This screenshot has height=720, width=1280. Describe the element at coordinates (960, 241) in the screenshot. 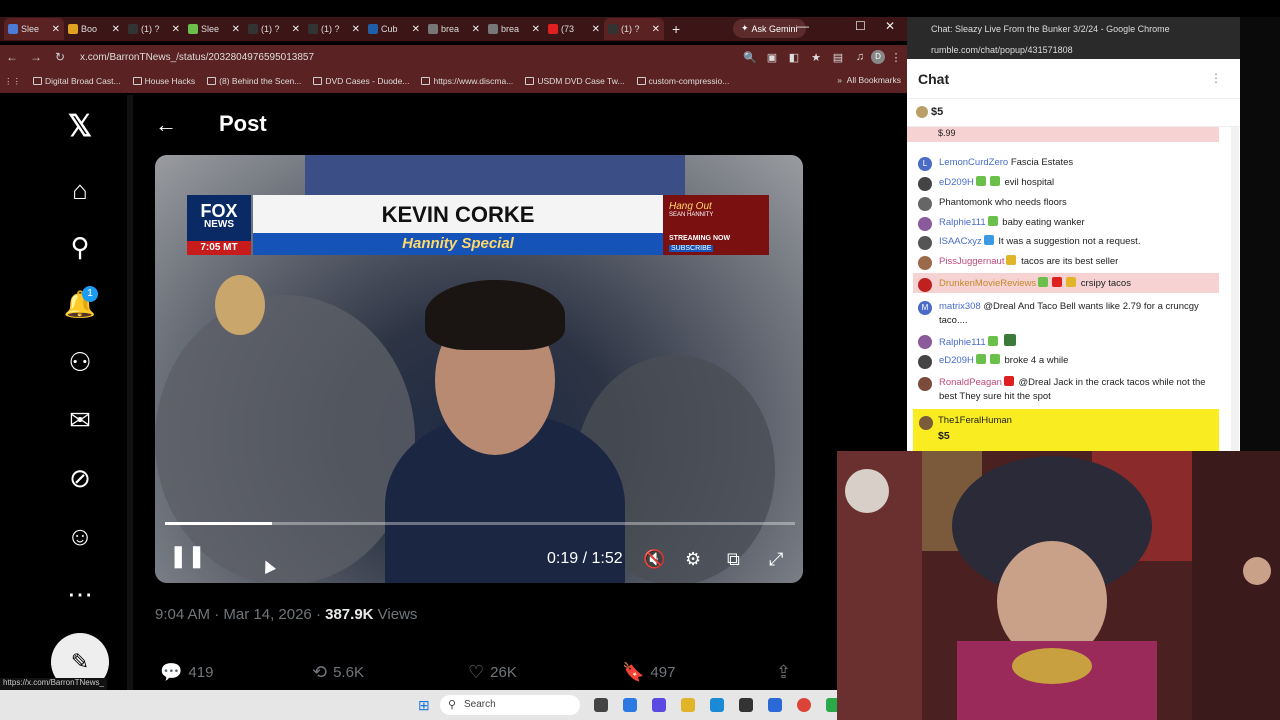

I see `chat-username: ISAACxyz` at that location.